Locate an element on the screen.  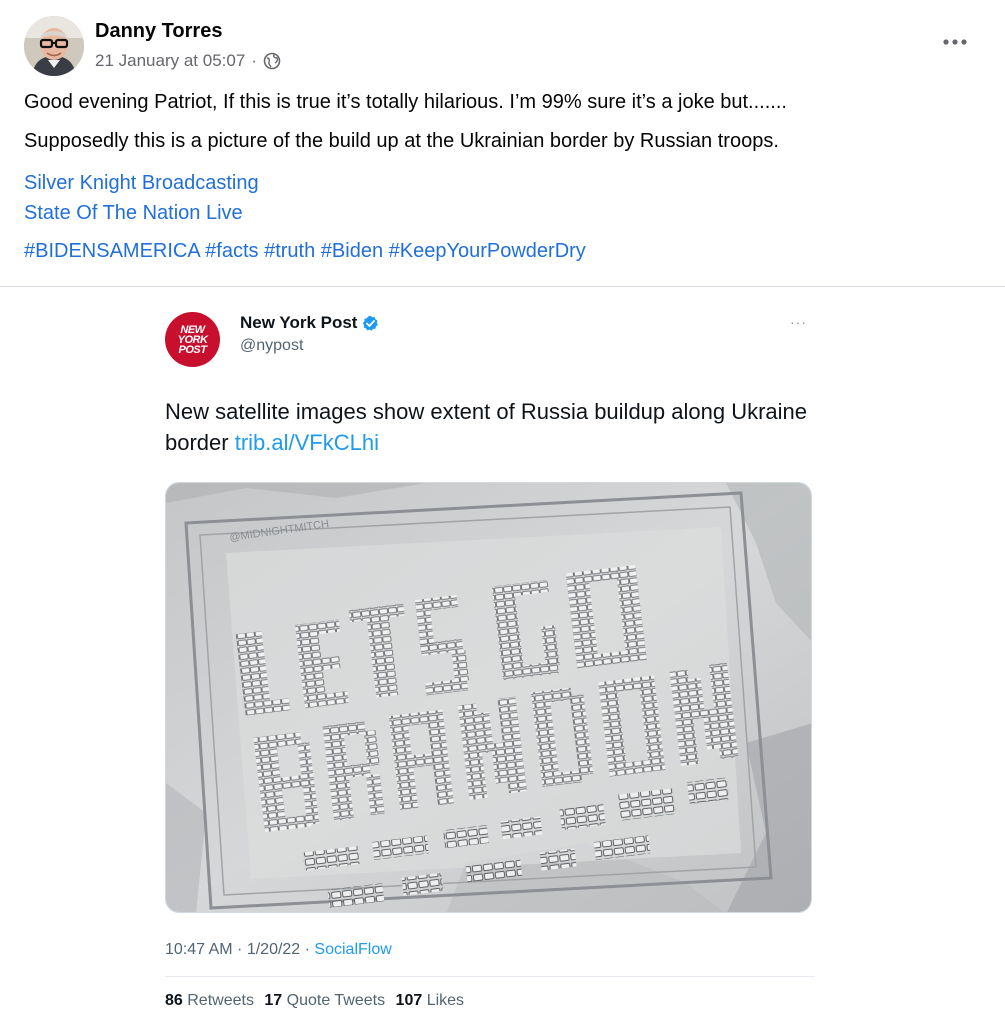
likes-stat: 107 Likes is located at coordinates (430, 1000).